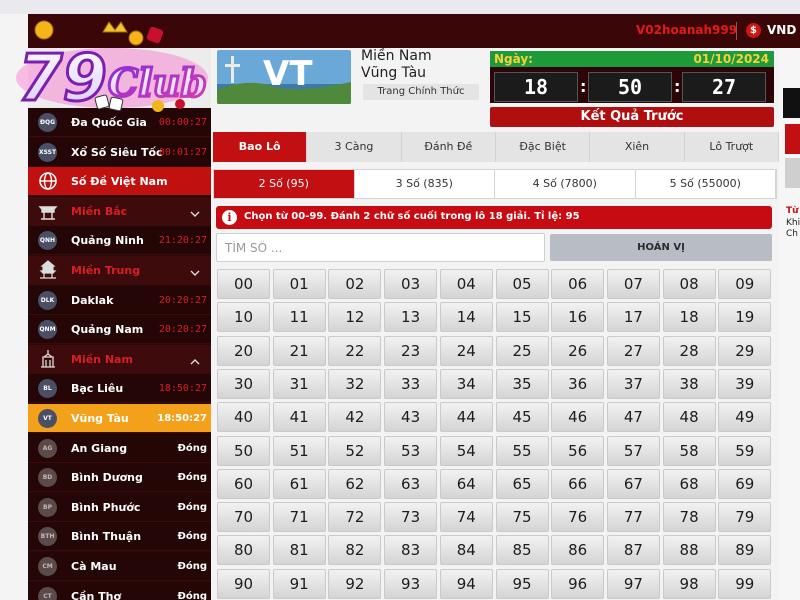  Describe the element at coordinates (299, 517) in the screenshot. I see `number-button: 71` at that location.